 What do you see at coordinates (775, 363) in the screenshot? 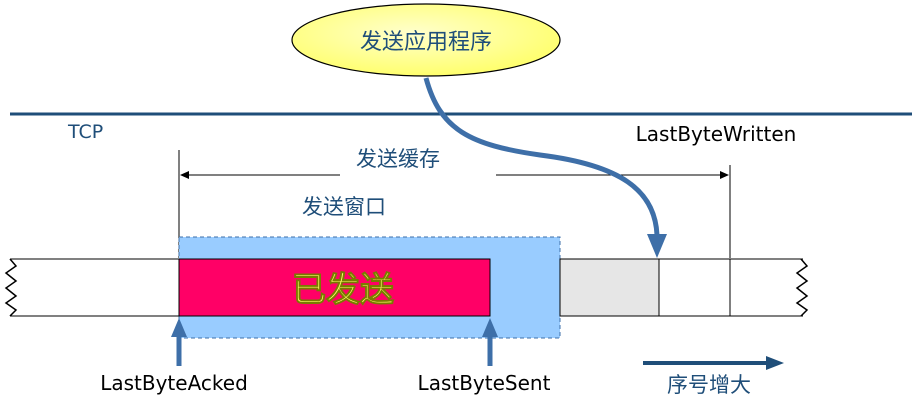
I see `sequence-arrowhead` at bounding box center [775, 363].